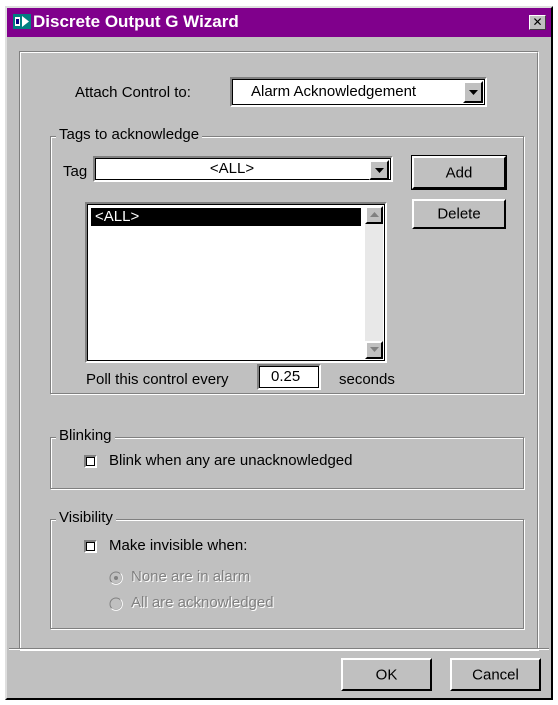 The image size is (558, 705). I want to click on tags-listbox: <ALL>, so click(236, 282).